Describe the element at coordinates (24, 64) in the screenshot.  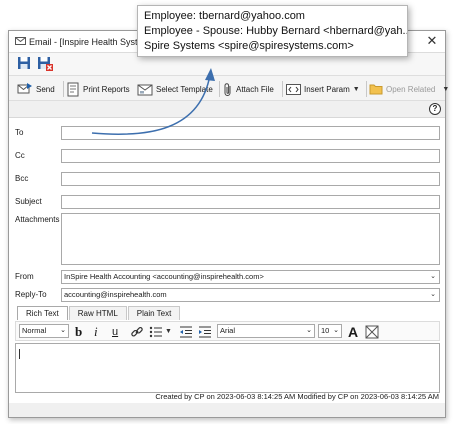
I see `save-icon` at that location.